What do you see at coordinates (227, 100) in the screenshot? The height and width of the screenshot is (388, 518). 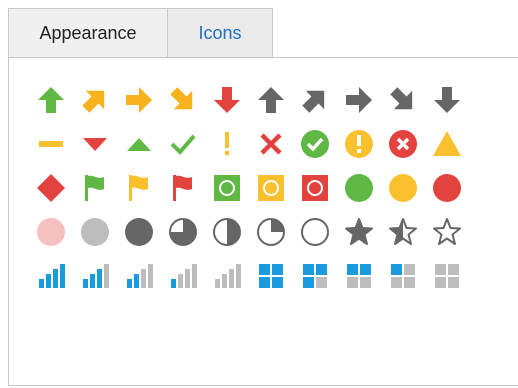 I see `arrow-down-red-icon` at bounding box center [227, 100].